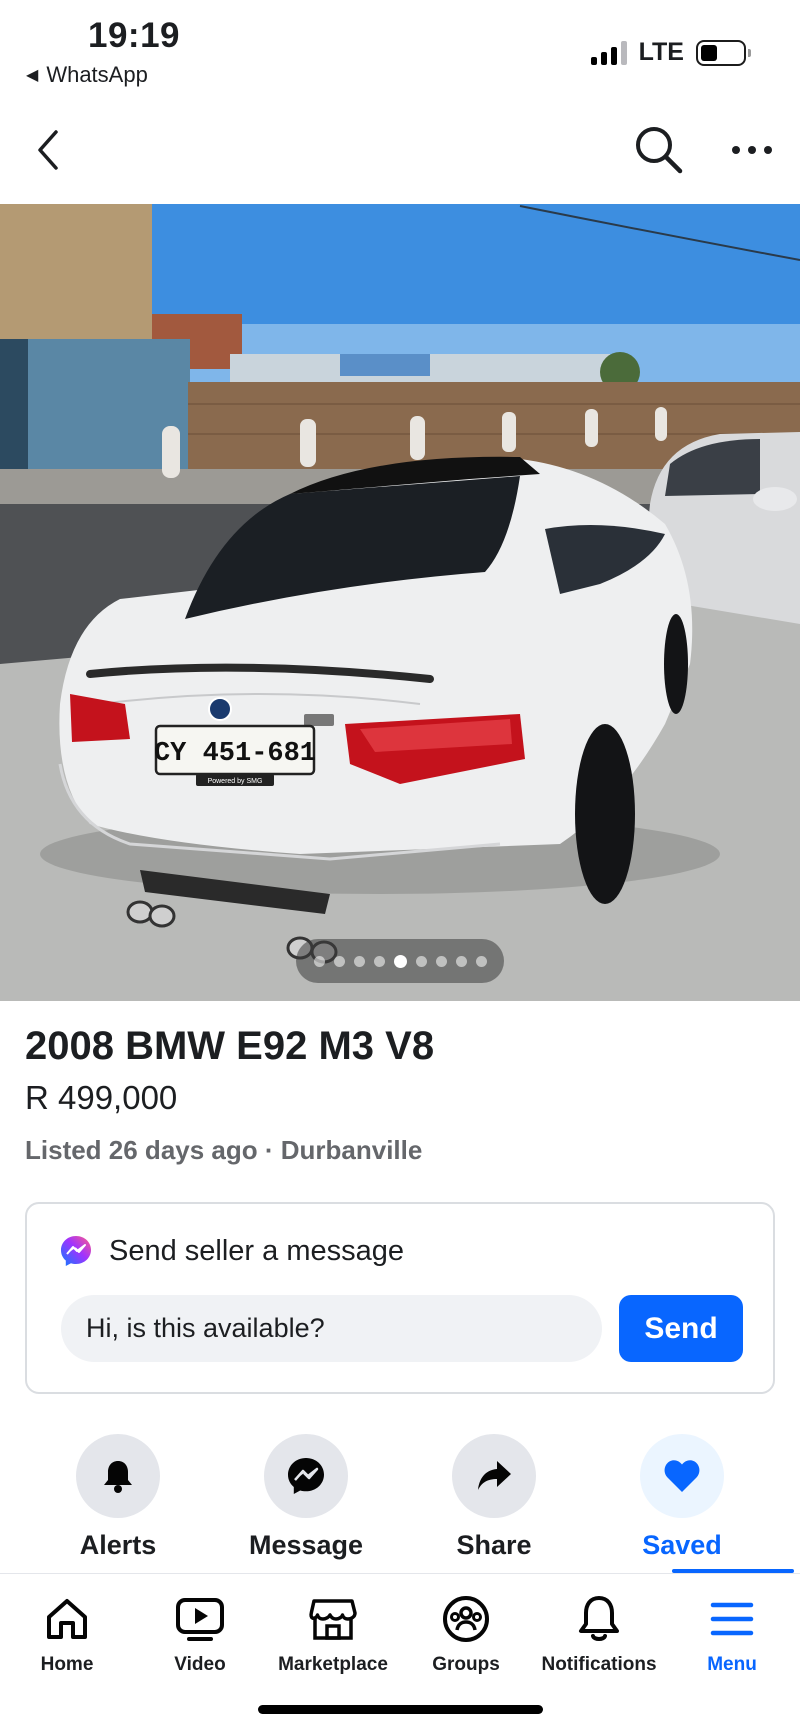  What do you see at coordinates (235, 781) in the screenshot?
I see `plate-sub-text: Powered by SMG` at bounding box center [235, 781].